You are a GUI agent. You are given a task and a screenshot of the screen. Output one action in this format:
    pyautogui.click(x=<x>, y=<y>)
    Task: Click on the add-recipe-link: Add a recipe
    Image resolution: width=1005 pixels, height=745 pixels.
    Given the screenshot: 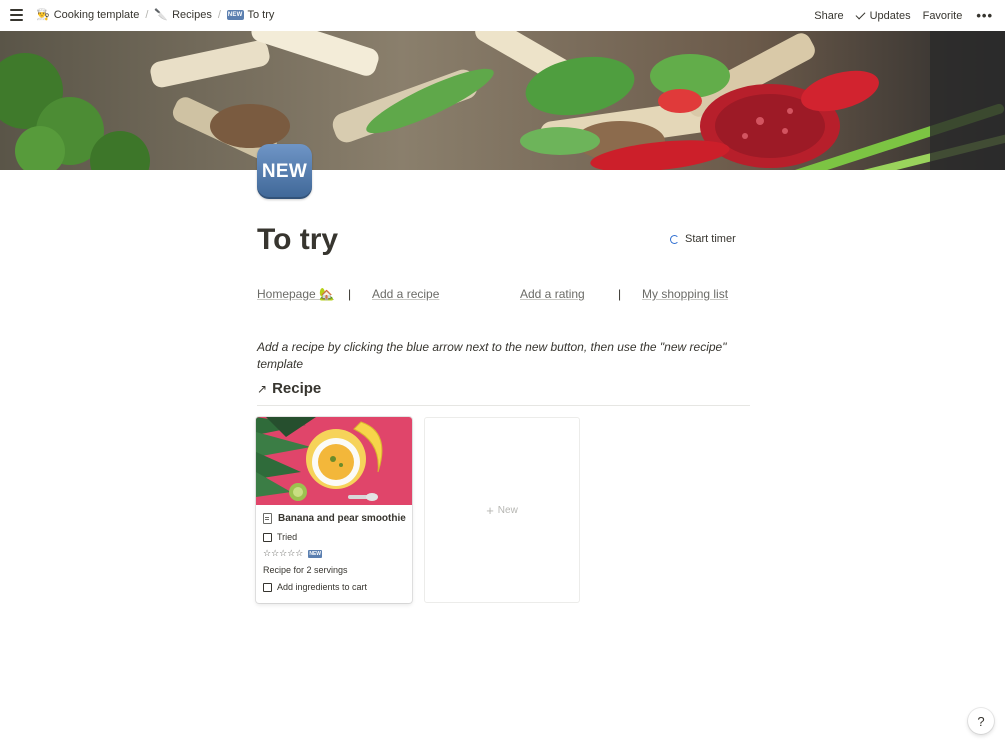 What is the action you would take?
    pyautogui.click(x=405, y=294)
    